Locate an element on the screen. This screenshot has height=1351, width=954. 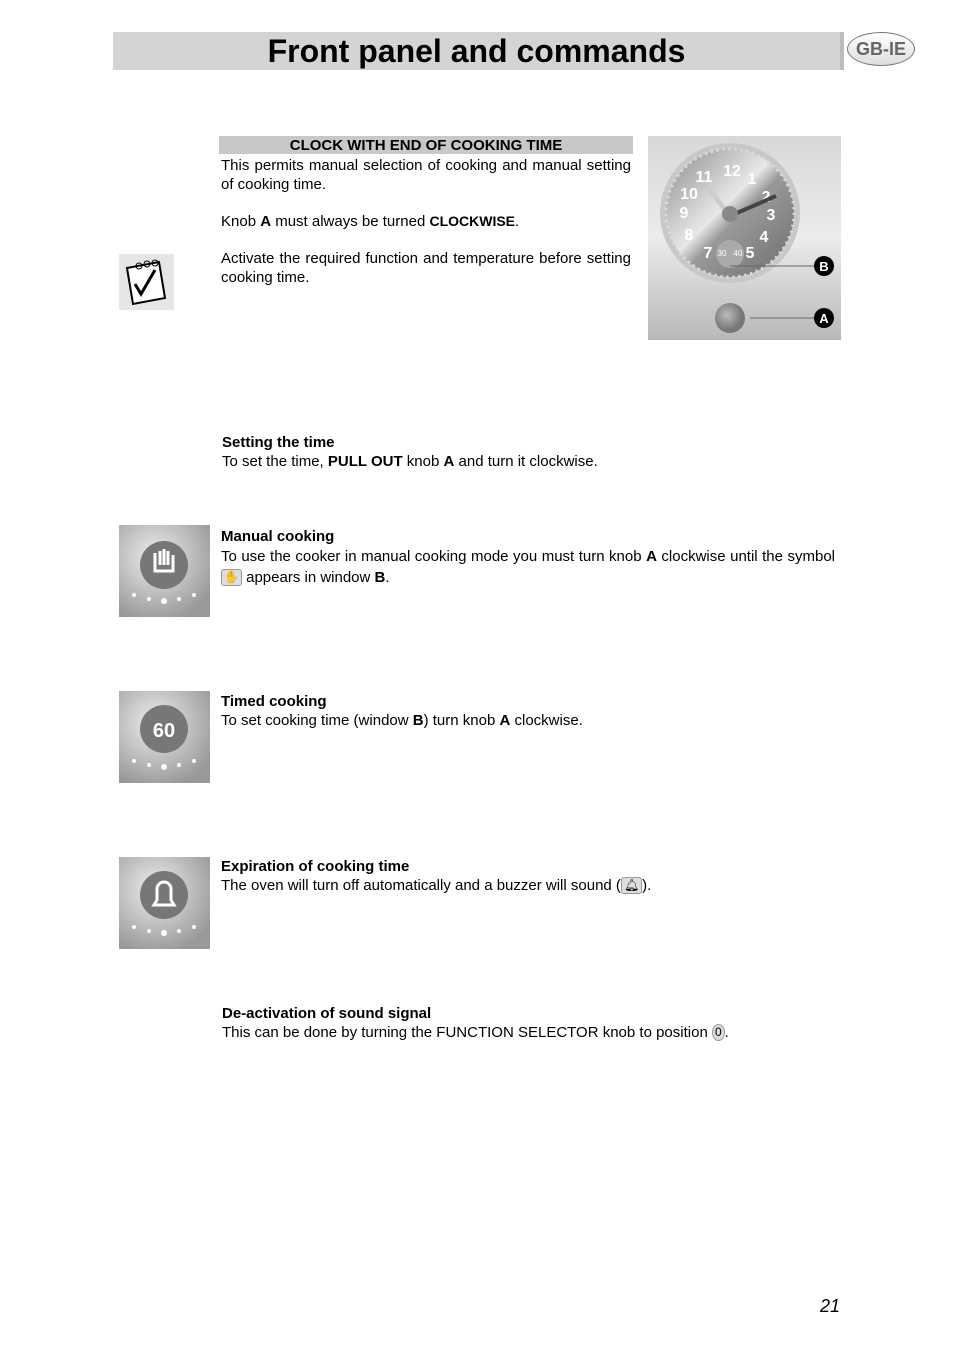
dial-number: 8 is located at coordinates (689, 235).